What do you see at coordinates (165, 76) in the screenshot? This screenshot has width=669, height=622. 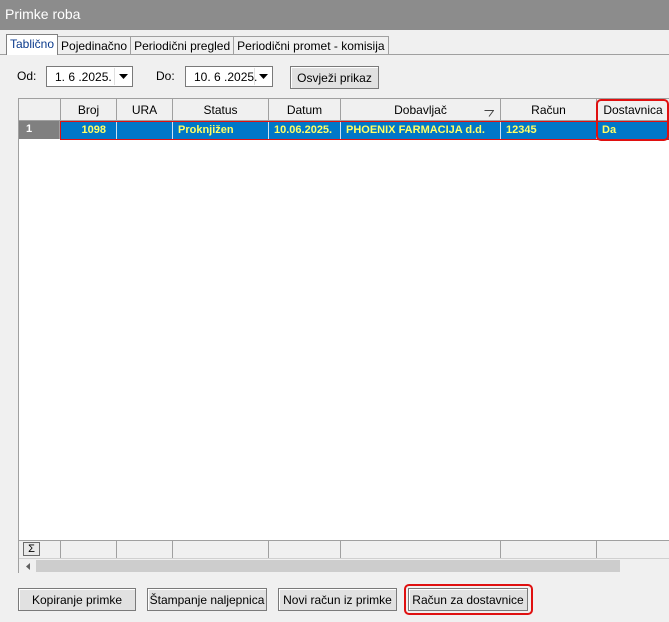 I see `to-date-label: Do:` at bounding box center [165, 76].